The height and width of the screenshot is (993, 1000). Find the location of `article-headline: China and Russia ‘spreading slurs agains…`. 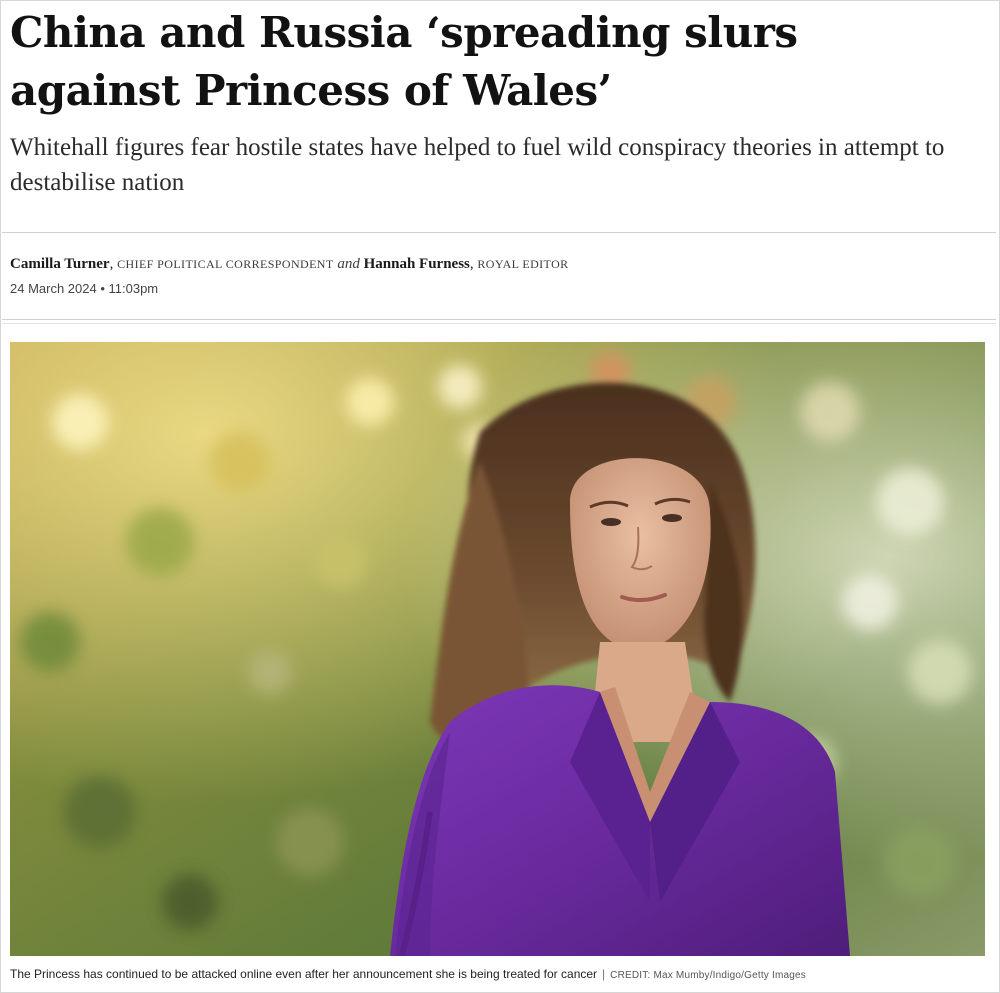

article-headline: China and Russia ‘spreading slurs agains… is located at coordinates (404, 61).